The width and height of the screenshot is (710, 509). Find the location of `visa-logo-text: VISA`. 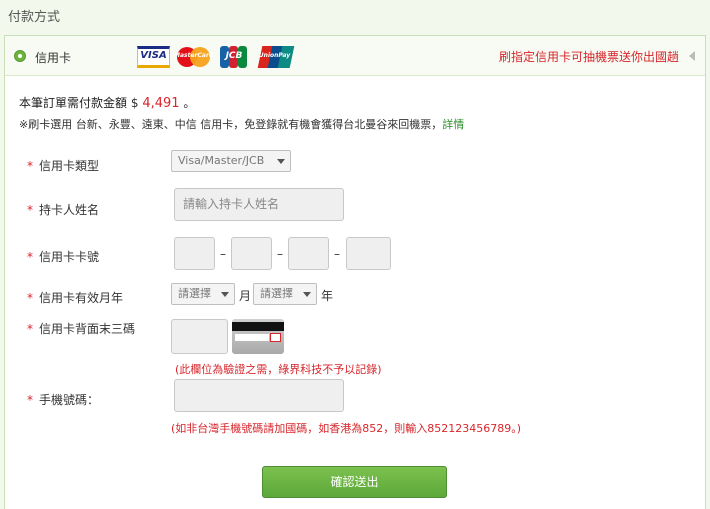

visa-logo-text: VISA is located at coordinates (153, 55).